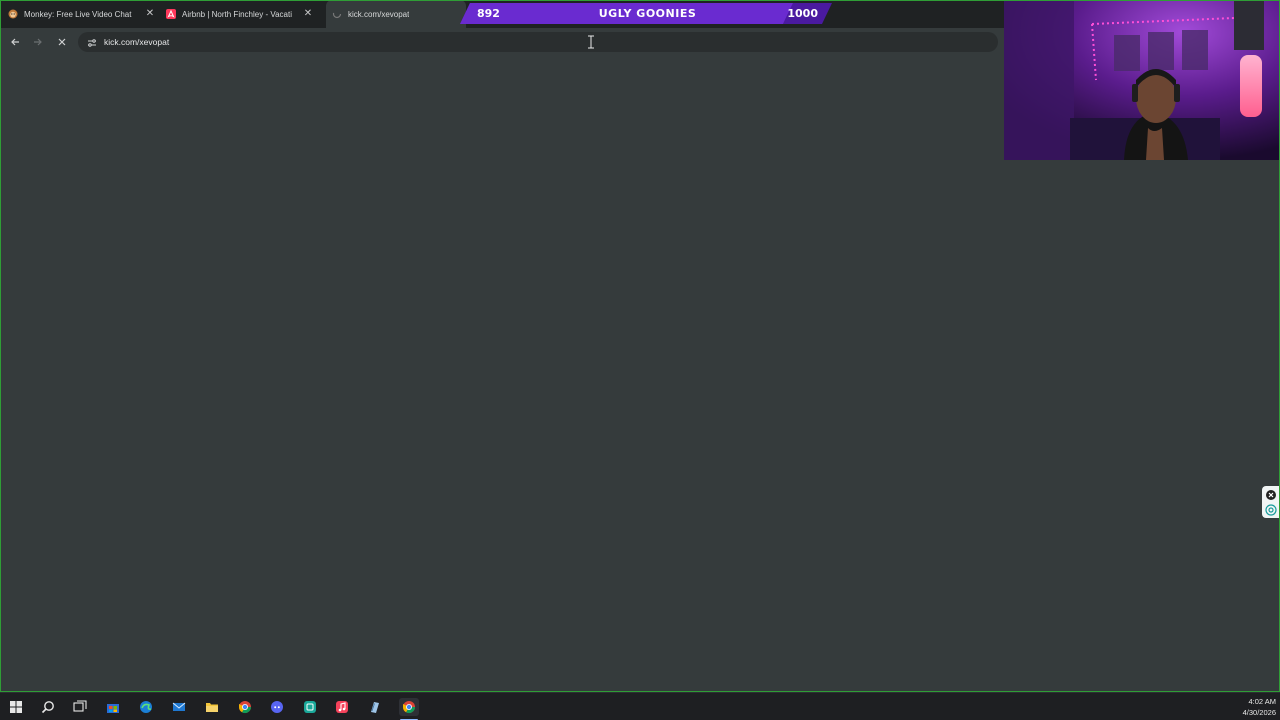 This screenshot has height=720, width=1280. What do you see at coordinates (310, 707) in the screenshot?
I see `app-icon` at bounding box center [310, 707].